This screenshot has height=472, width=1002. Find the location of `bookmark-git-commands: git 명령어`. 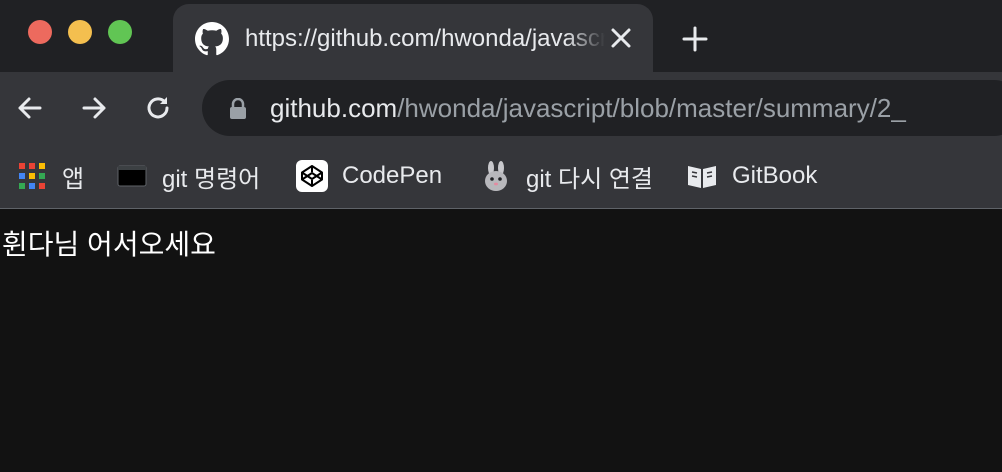

bookmark-git-commands: git 명령어 is located at coordinates (188, 176).